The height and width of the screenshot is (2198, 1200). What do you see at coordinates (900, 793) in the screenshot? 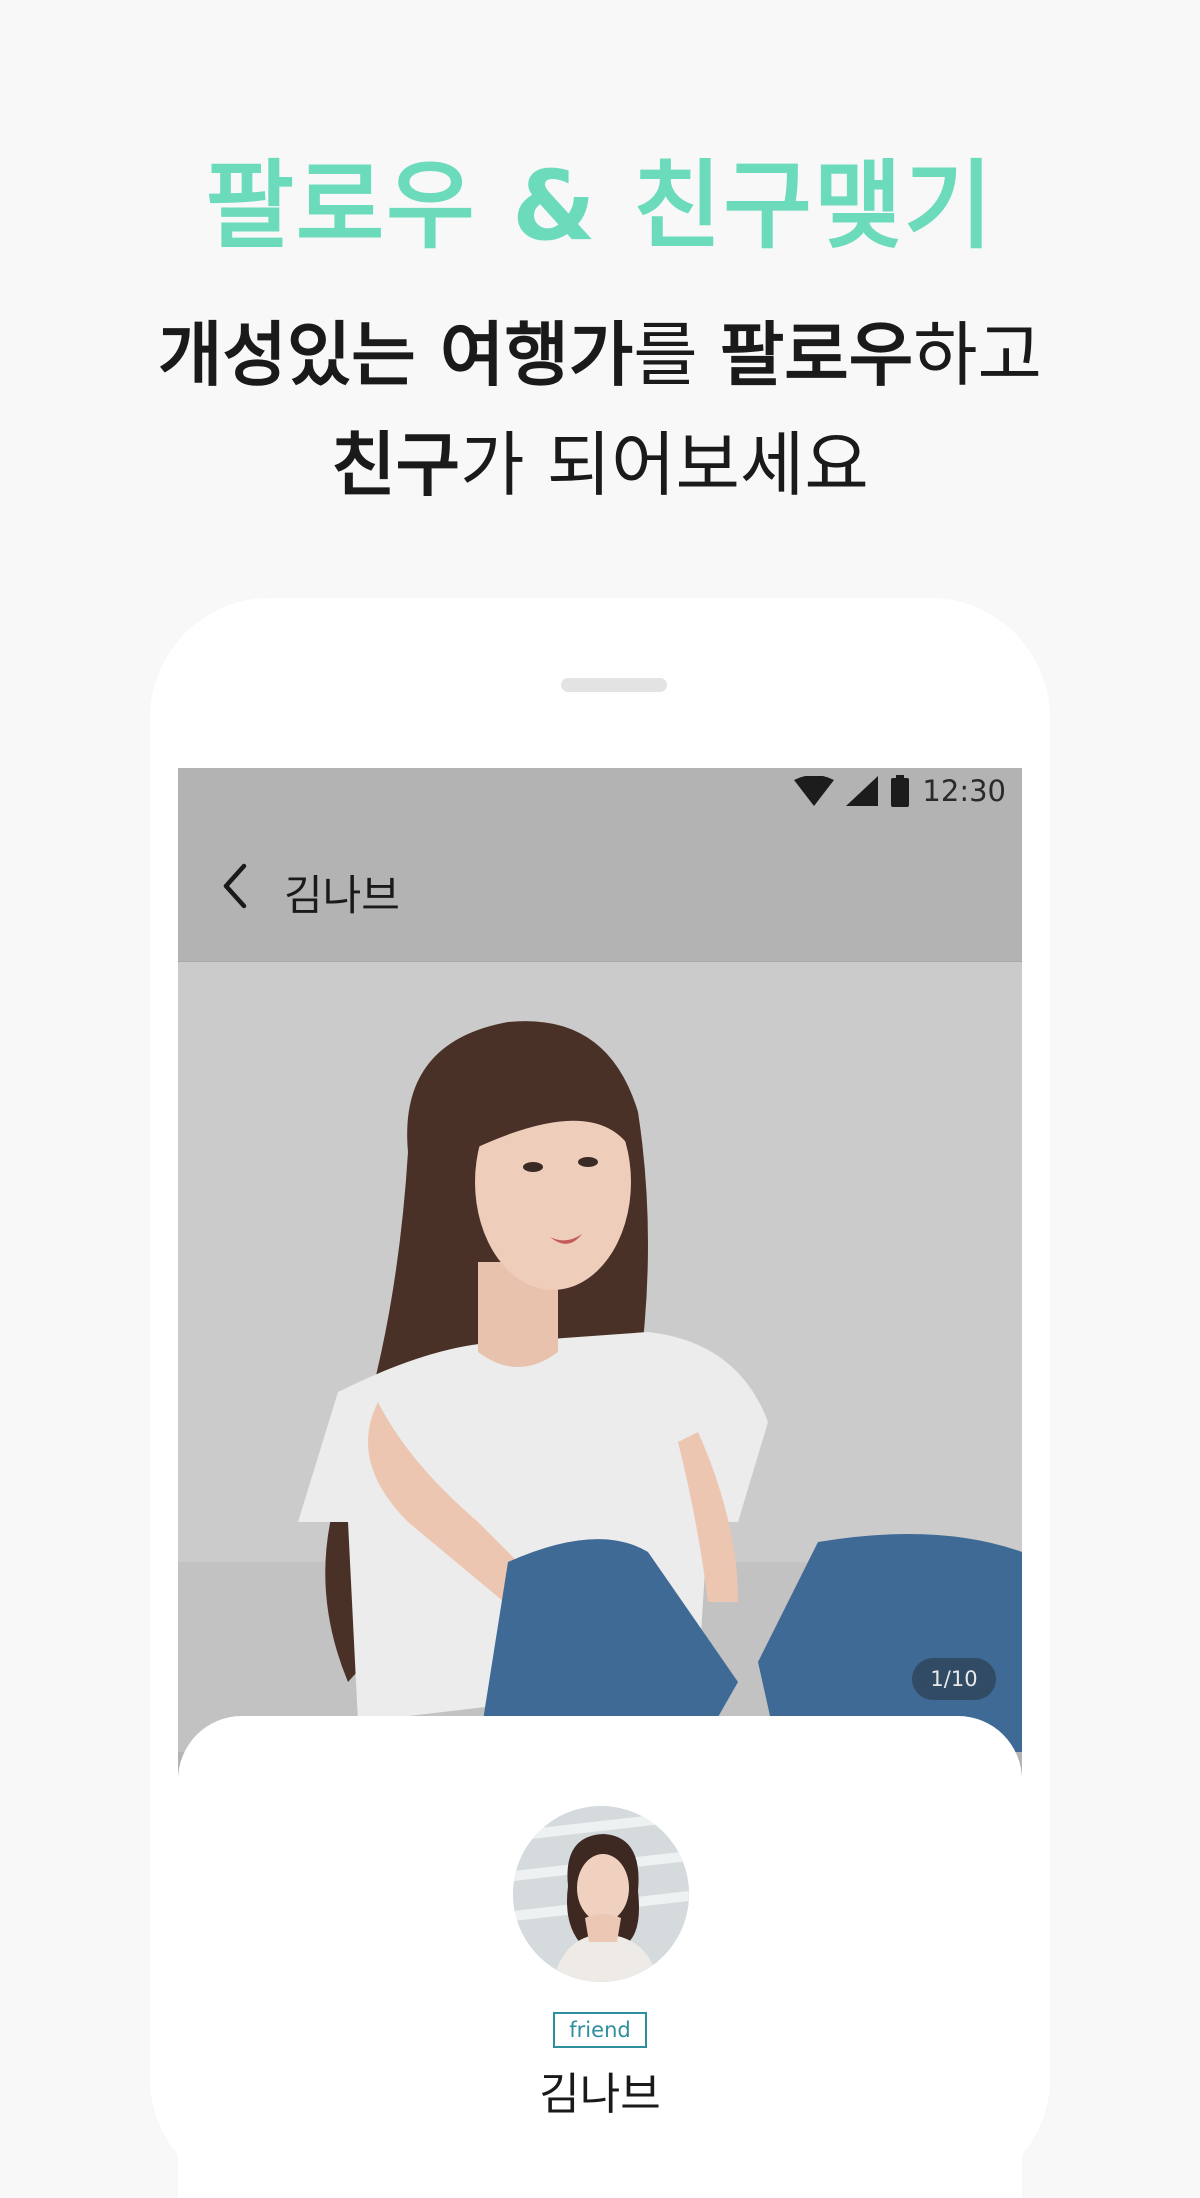
I see `battery-icon` at bounding box center [900, 793].